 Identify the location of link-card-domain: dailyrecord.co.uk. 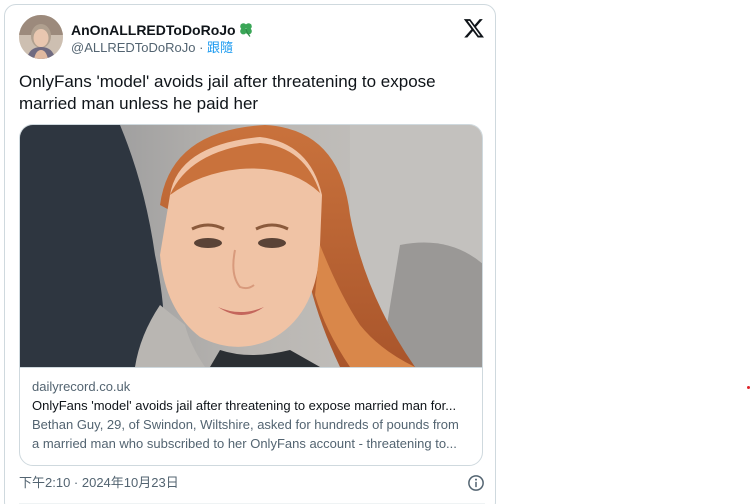
(81, 386).